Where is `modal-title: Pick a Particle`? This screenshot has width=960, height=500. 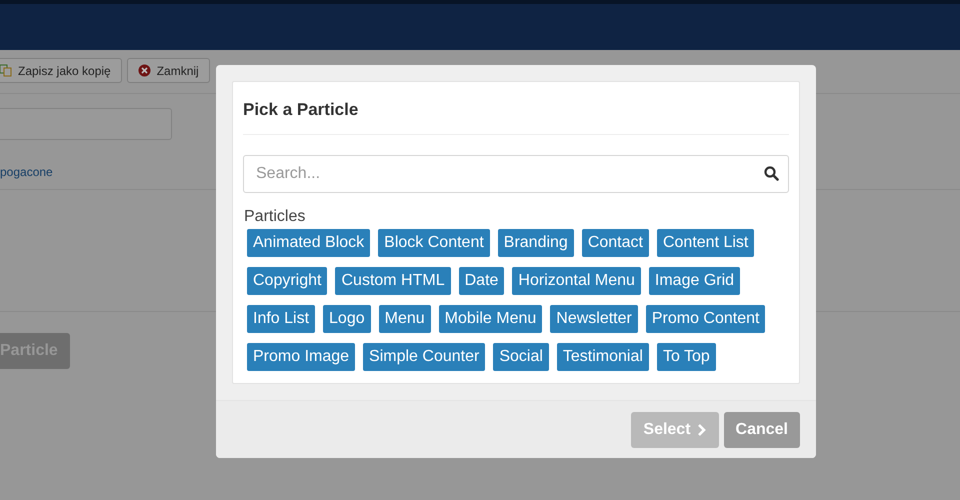 modal-title: Pick a Particle is located at coordinates (516, 108).